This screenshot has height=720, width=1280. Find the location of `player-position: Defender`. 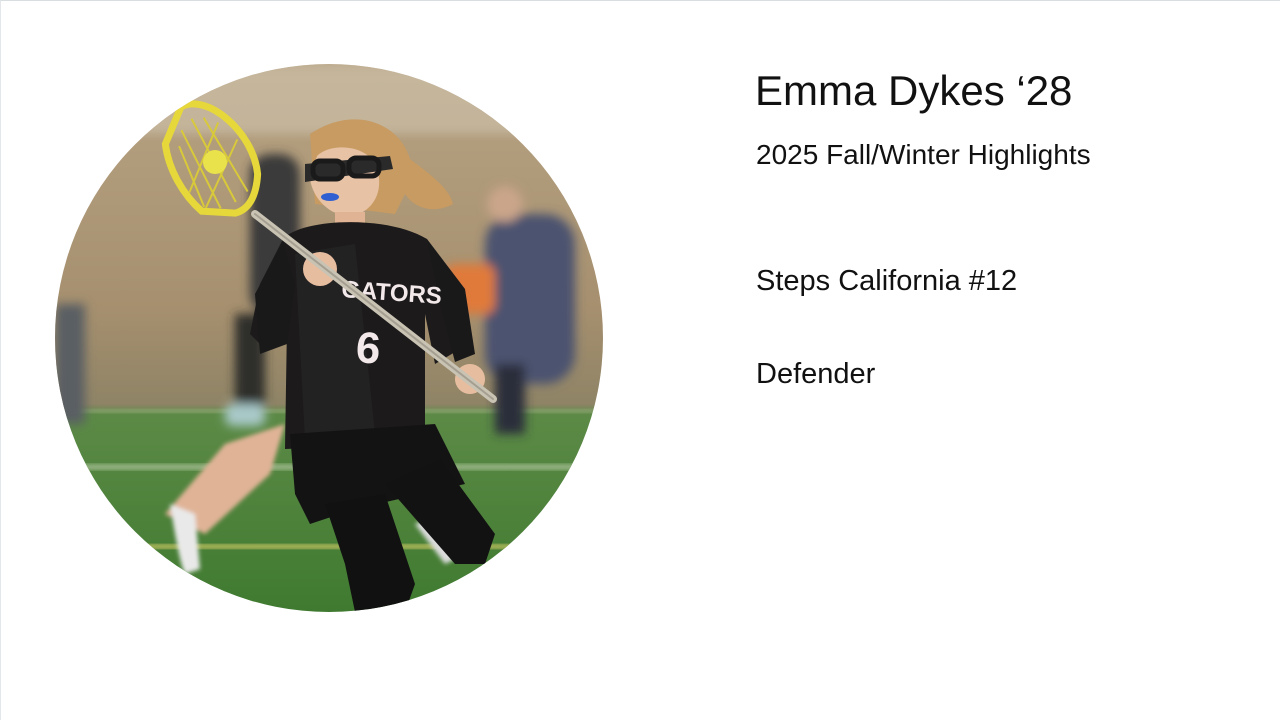

player-position: Defender is located at coordinates (816, 374).